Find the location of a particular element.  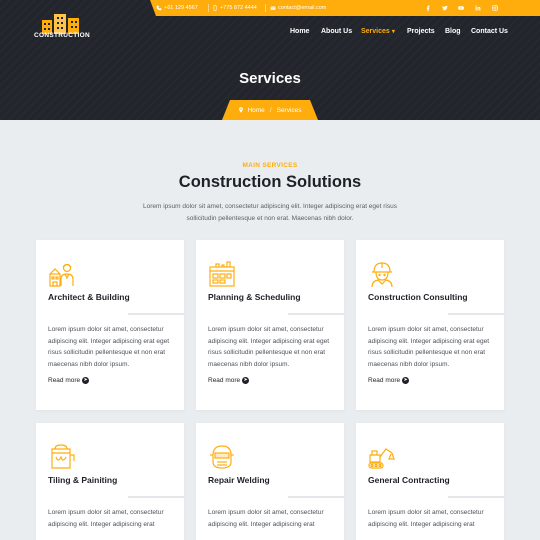

phone-2: +775 872 4444 is located at coordinates (234, 8).